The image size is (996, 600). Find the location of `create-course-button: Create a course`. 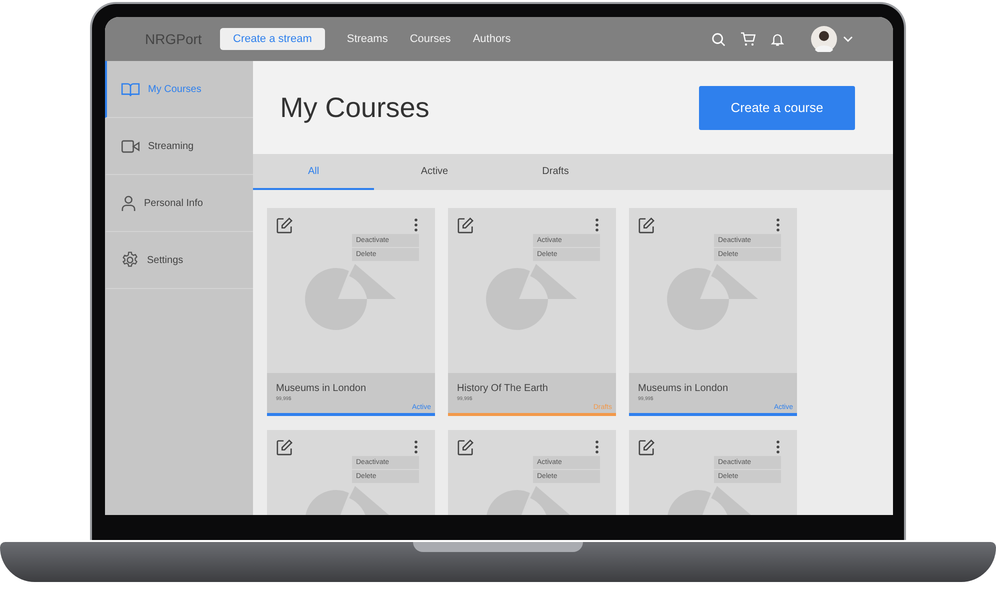

create-course-button: Create a course is located at coordinates (777, 108).